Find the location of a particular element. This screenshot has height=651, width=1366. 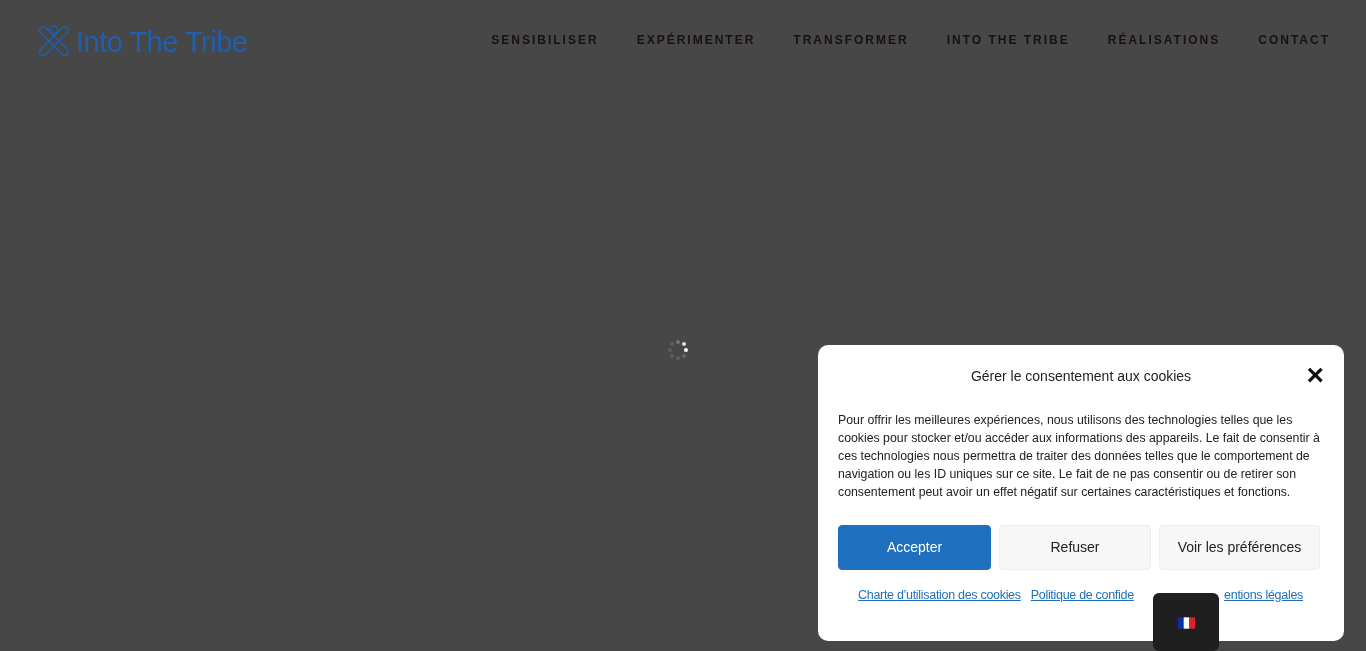

dialog-title: Gérer le consentement aux cookies is located at coordinates (1081, 376).